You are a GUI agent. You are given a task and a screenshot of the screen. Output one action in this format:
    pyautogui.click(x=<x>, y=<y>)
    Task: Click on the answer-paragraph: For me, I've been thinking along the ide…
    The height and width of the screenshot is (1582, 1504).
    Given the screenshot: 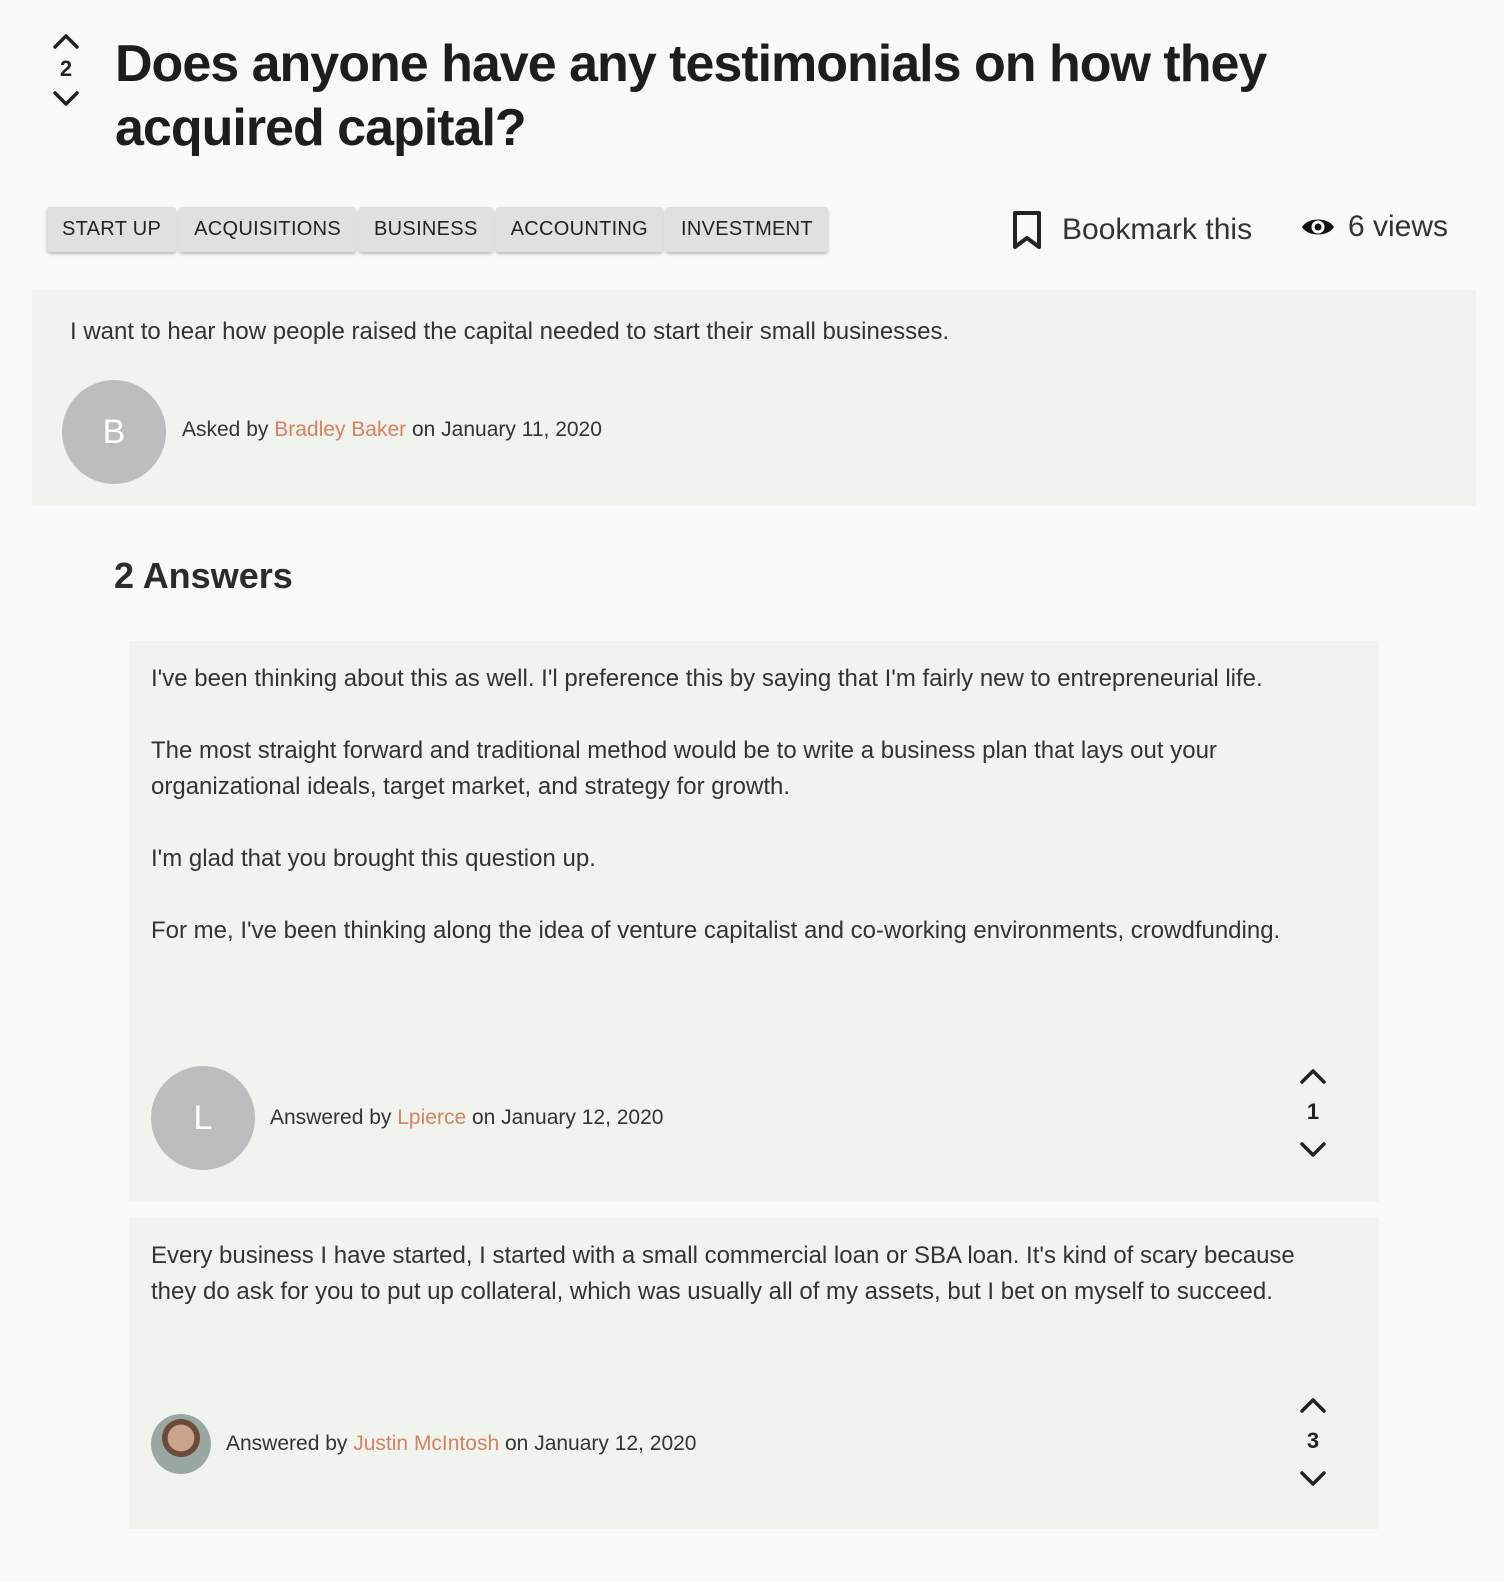 What is the action you would take?
    pyautogui.click(x=716, y=930)
    